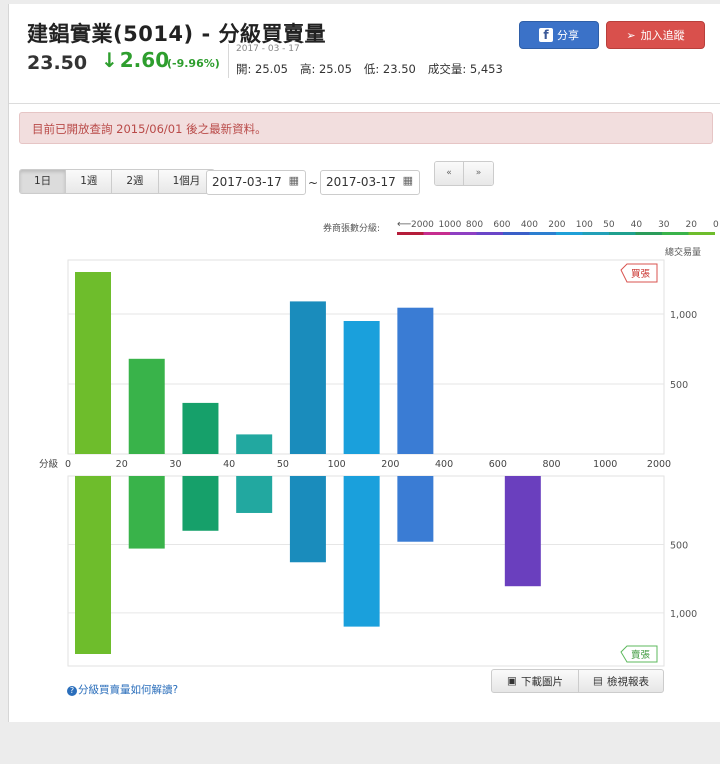  What do you see at coordinates (605, 464) in the screenshot?
I see `x-tick-label: 1000` at bounding box center [605, 464].